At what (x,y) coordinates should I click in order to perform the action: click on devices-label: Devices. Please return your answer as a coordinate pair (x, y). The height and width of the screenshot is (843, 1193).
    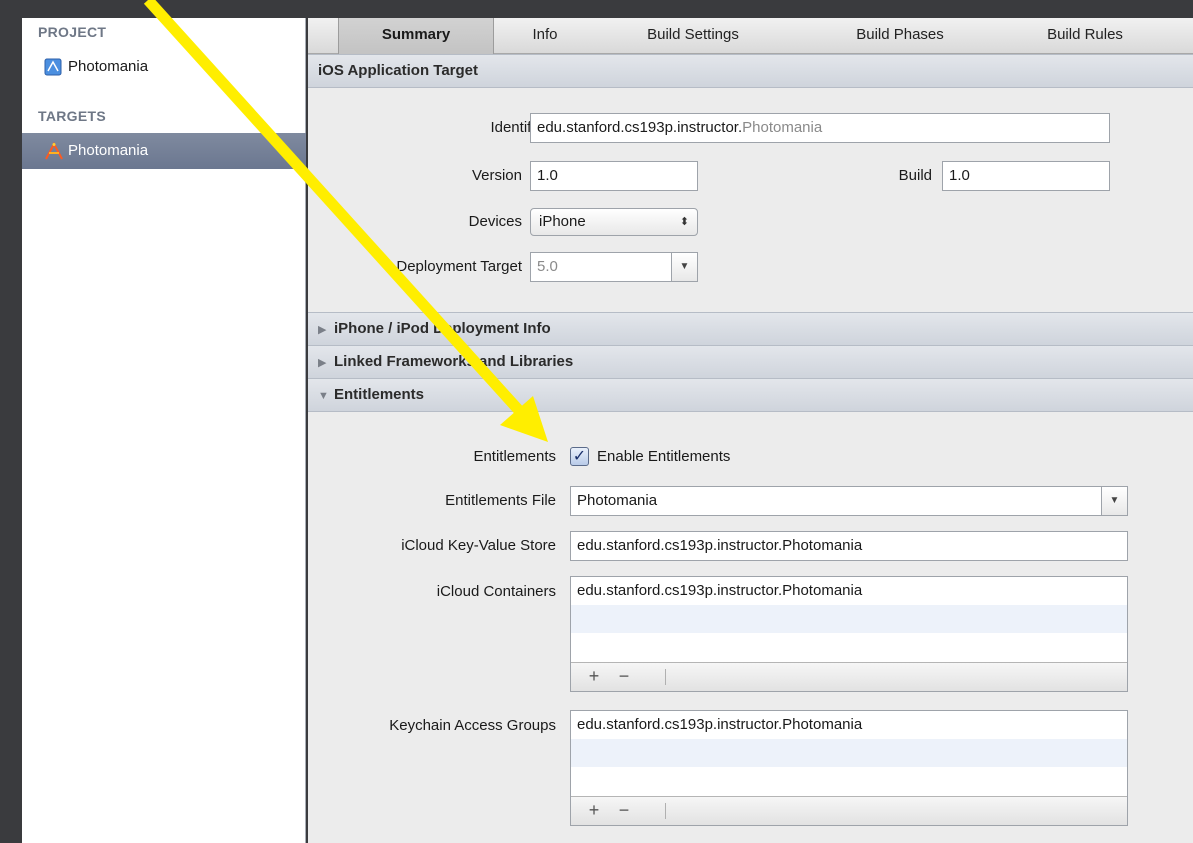
    Looking at the image, I should click on (495, 221).